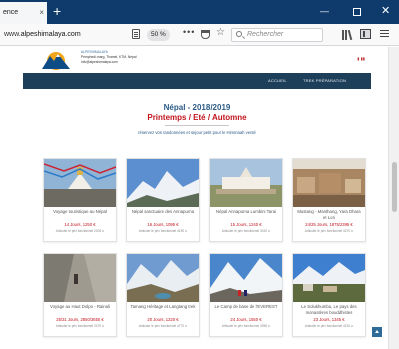 The image size is (399, 349). I want to click on page-actions-icon: •••, so click(189, 32).